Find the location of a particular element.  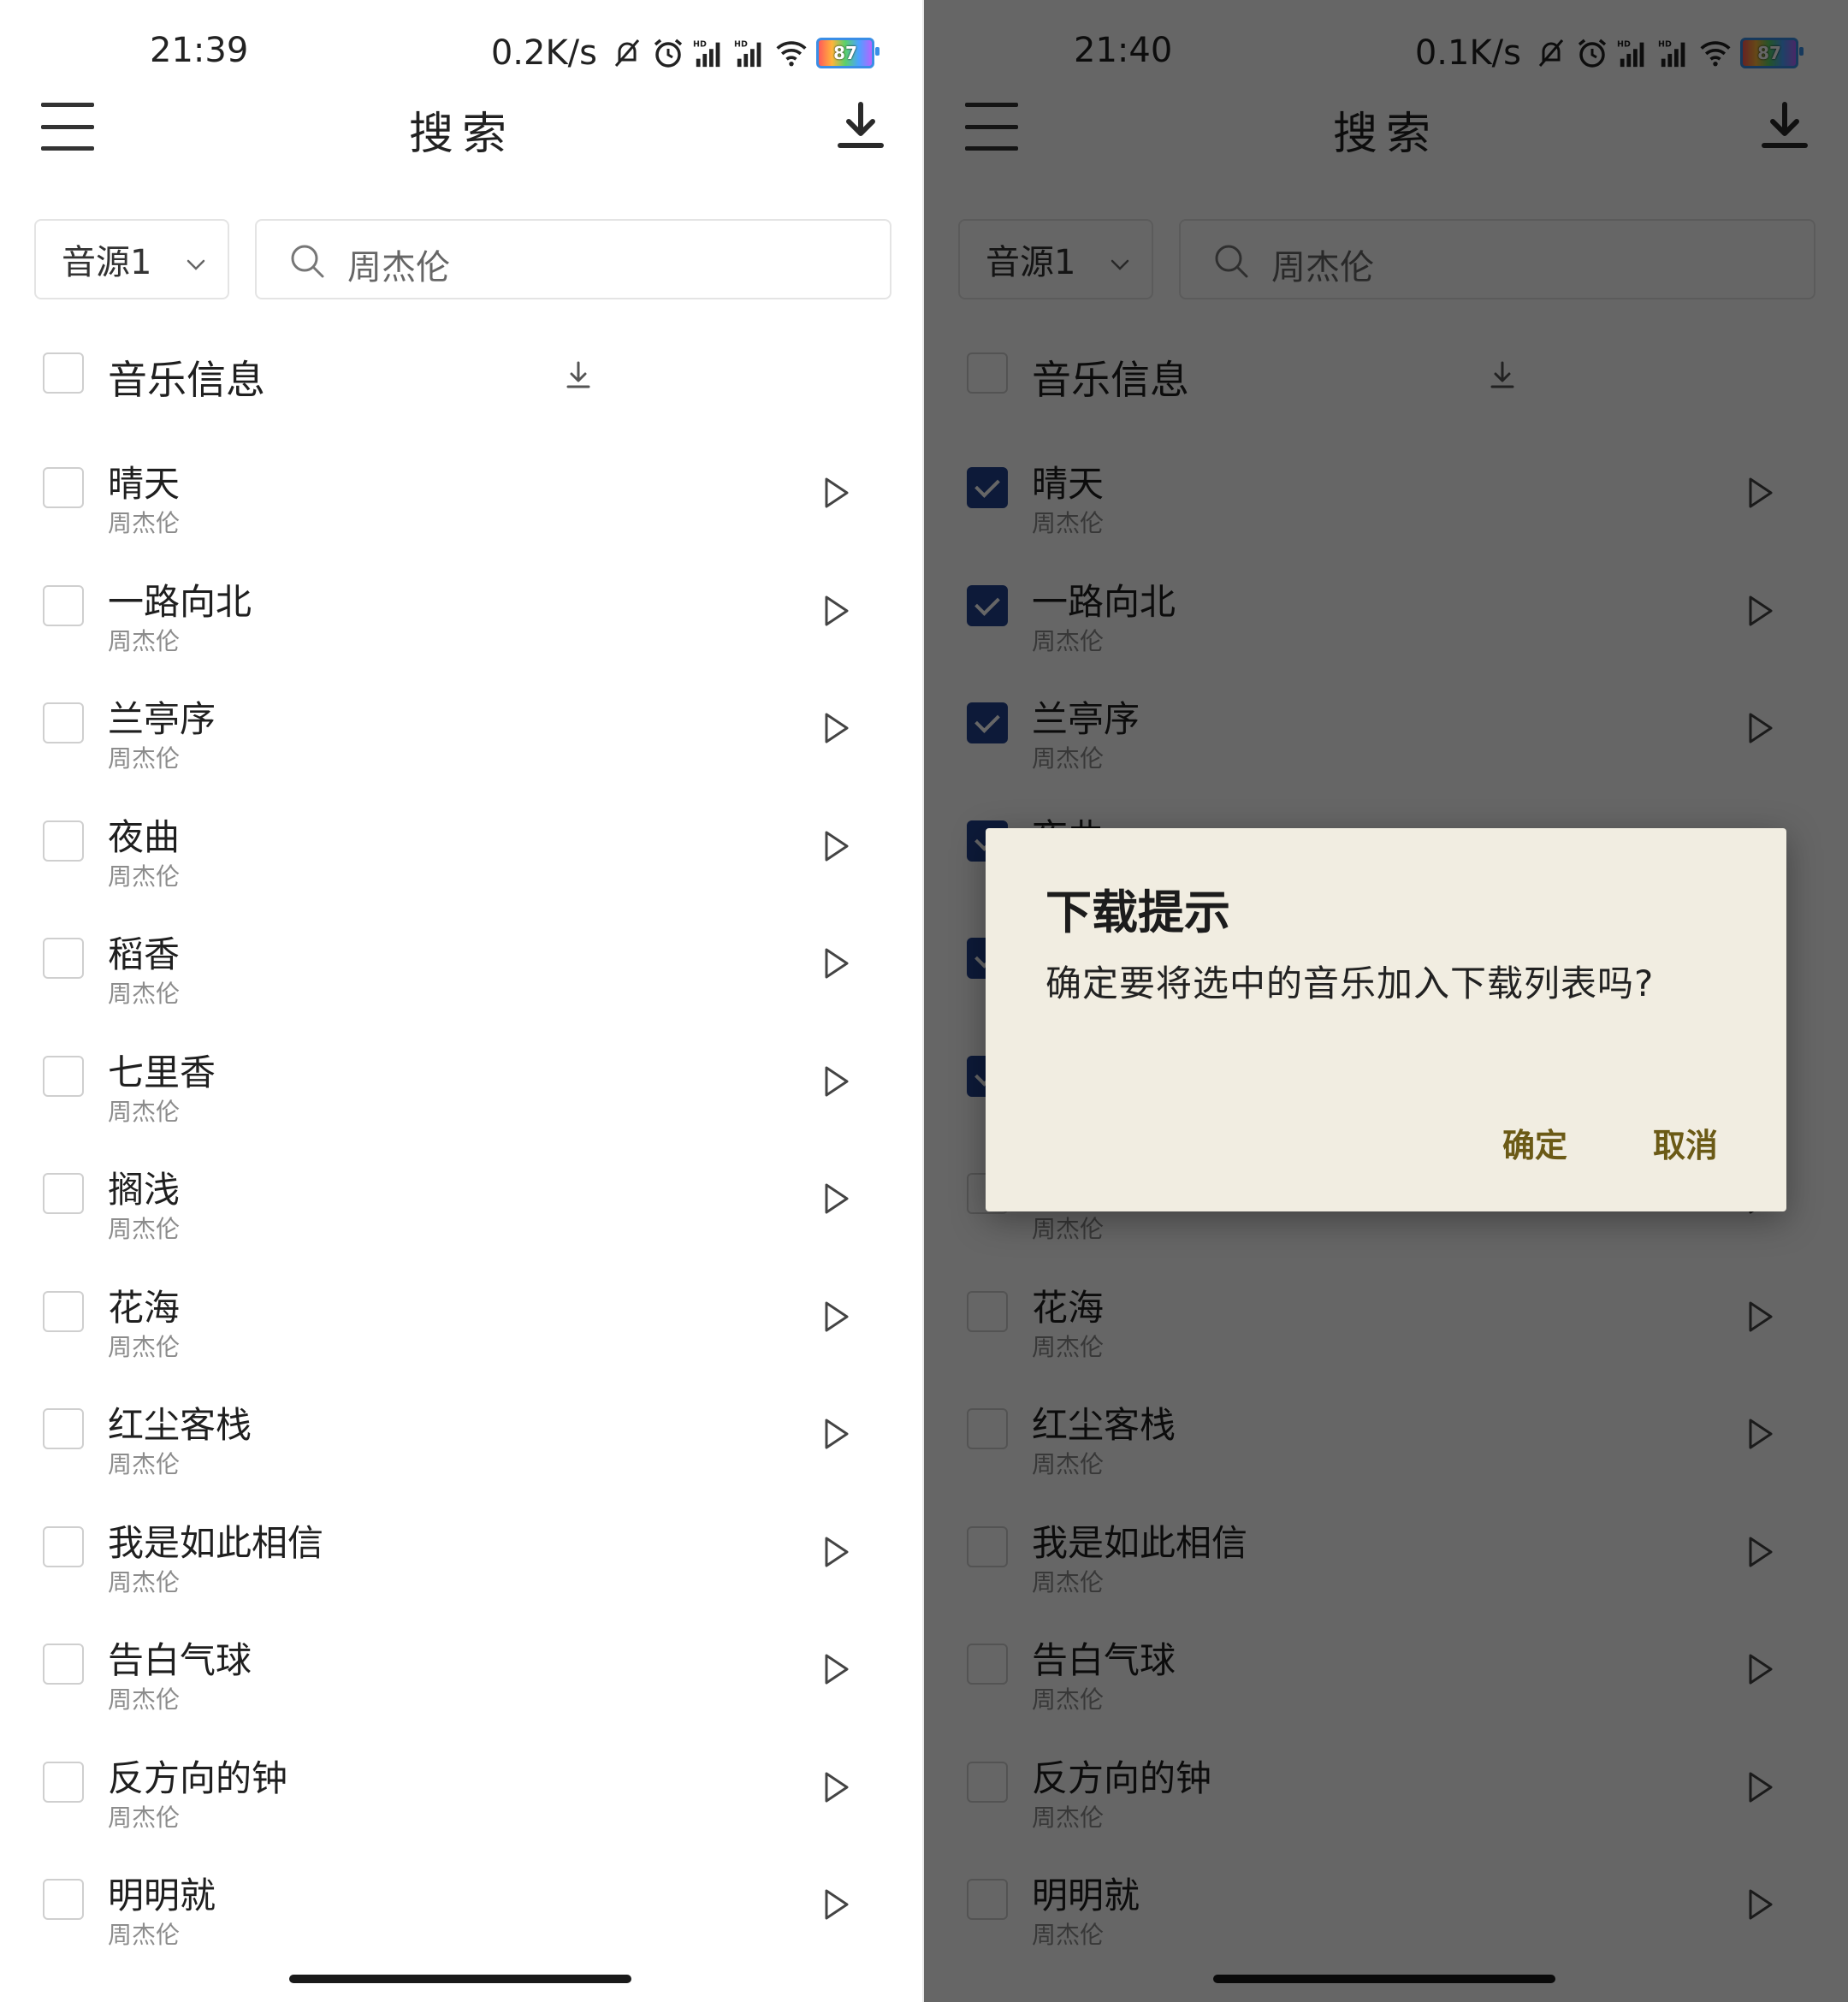

battery-icon: 87 is located at coordinates (848, 53).